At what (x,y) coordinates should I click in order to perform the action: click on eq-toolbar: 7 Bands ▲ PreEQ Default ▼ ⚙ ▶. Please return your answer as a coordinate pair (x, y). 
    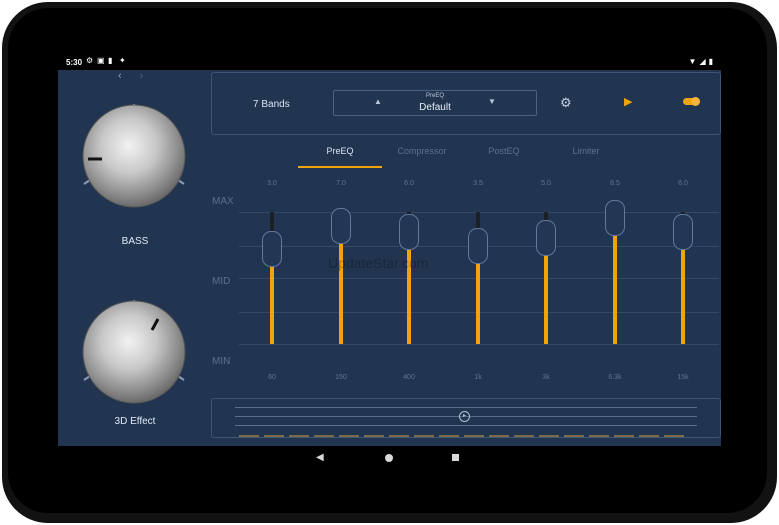
    Looking at the image, I should click on (466, 103).